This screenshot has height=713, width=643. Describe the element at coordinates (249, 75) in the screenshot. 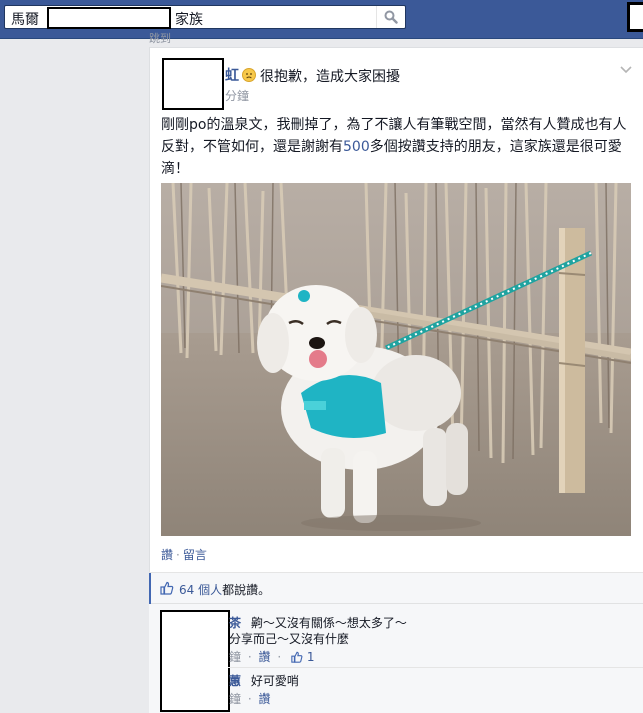

I see `sad-emoji-icon` at that location.